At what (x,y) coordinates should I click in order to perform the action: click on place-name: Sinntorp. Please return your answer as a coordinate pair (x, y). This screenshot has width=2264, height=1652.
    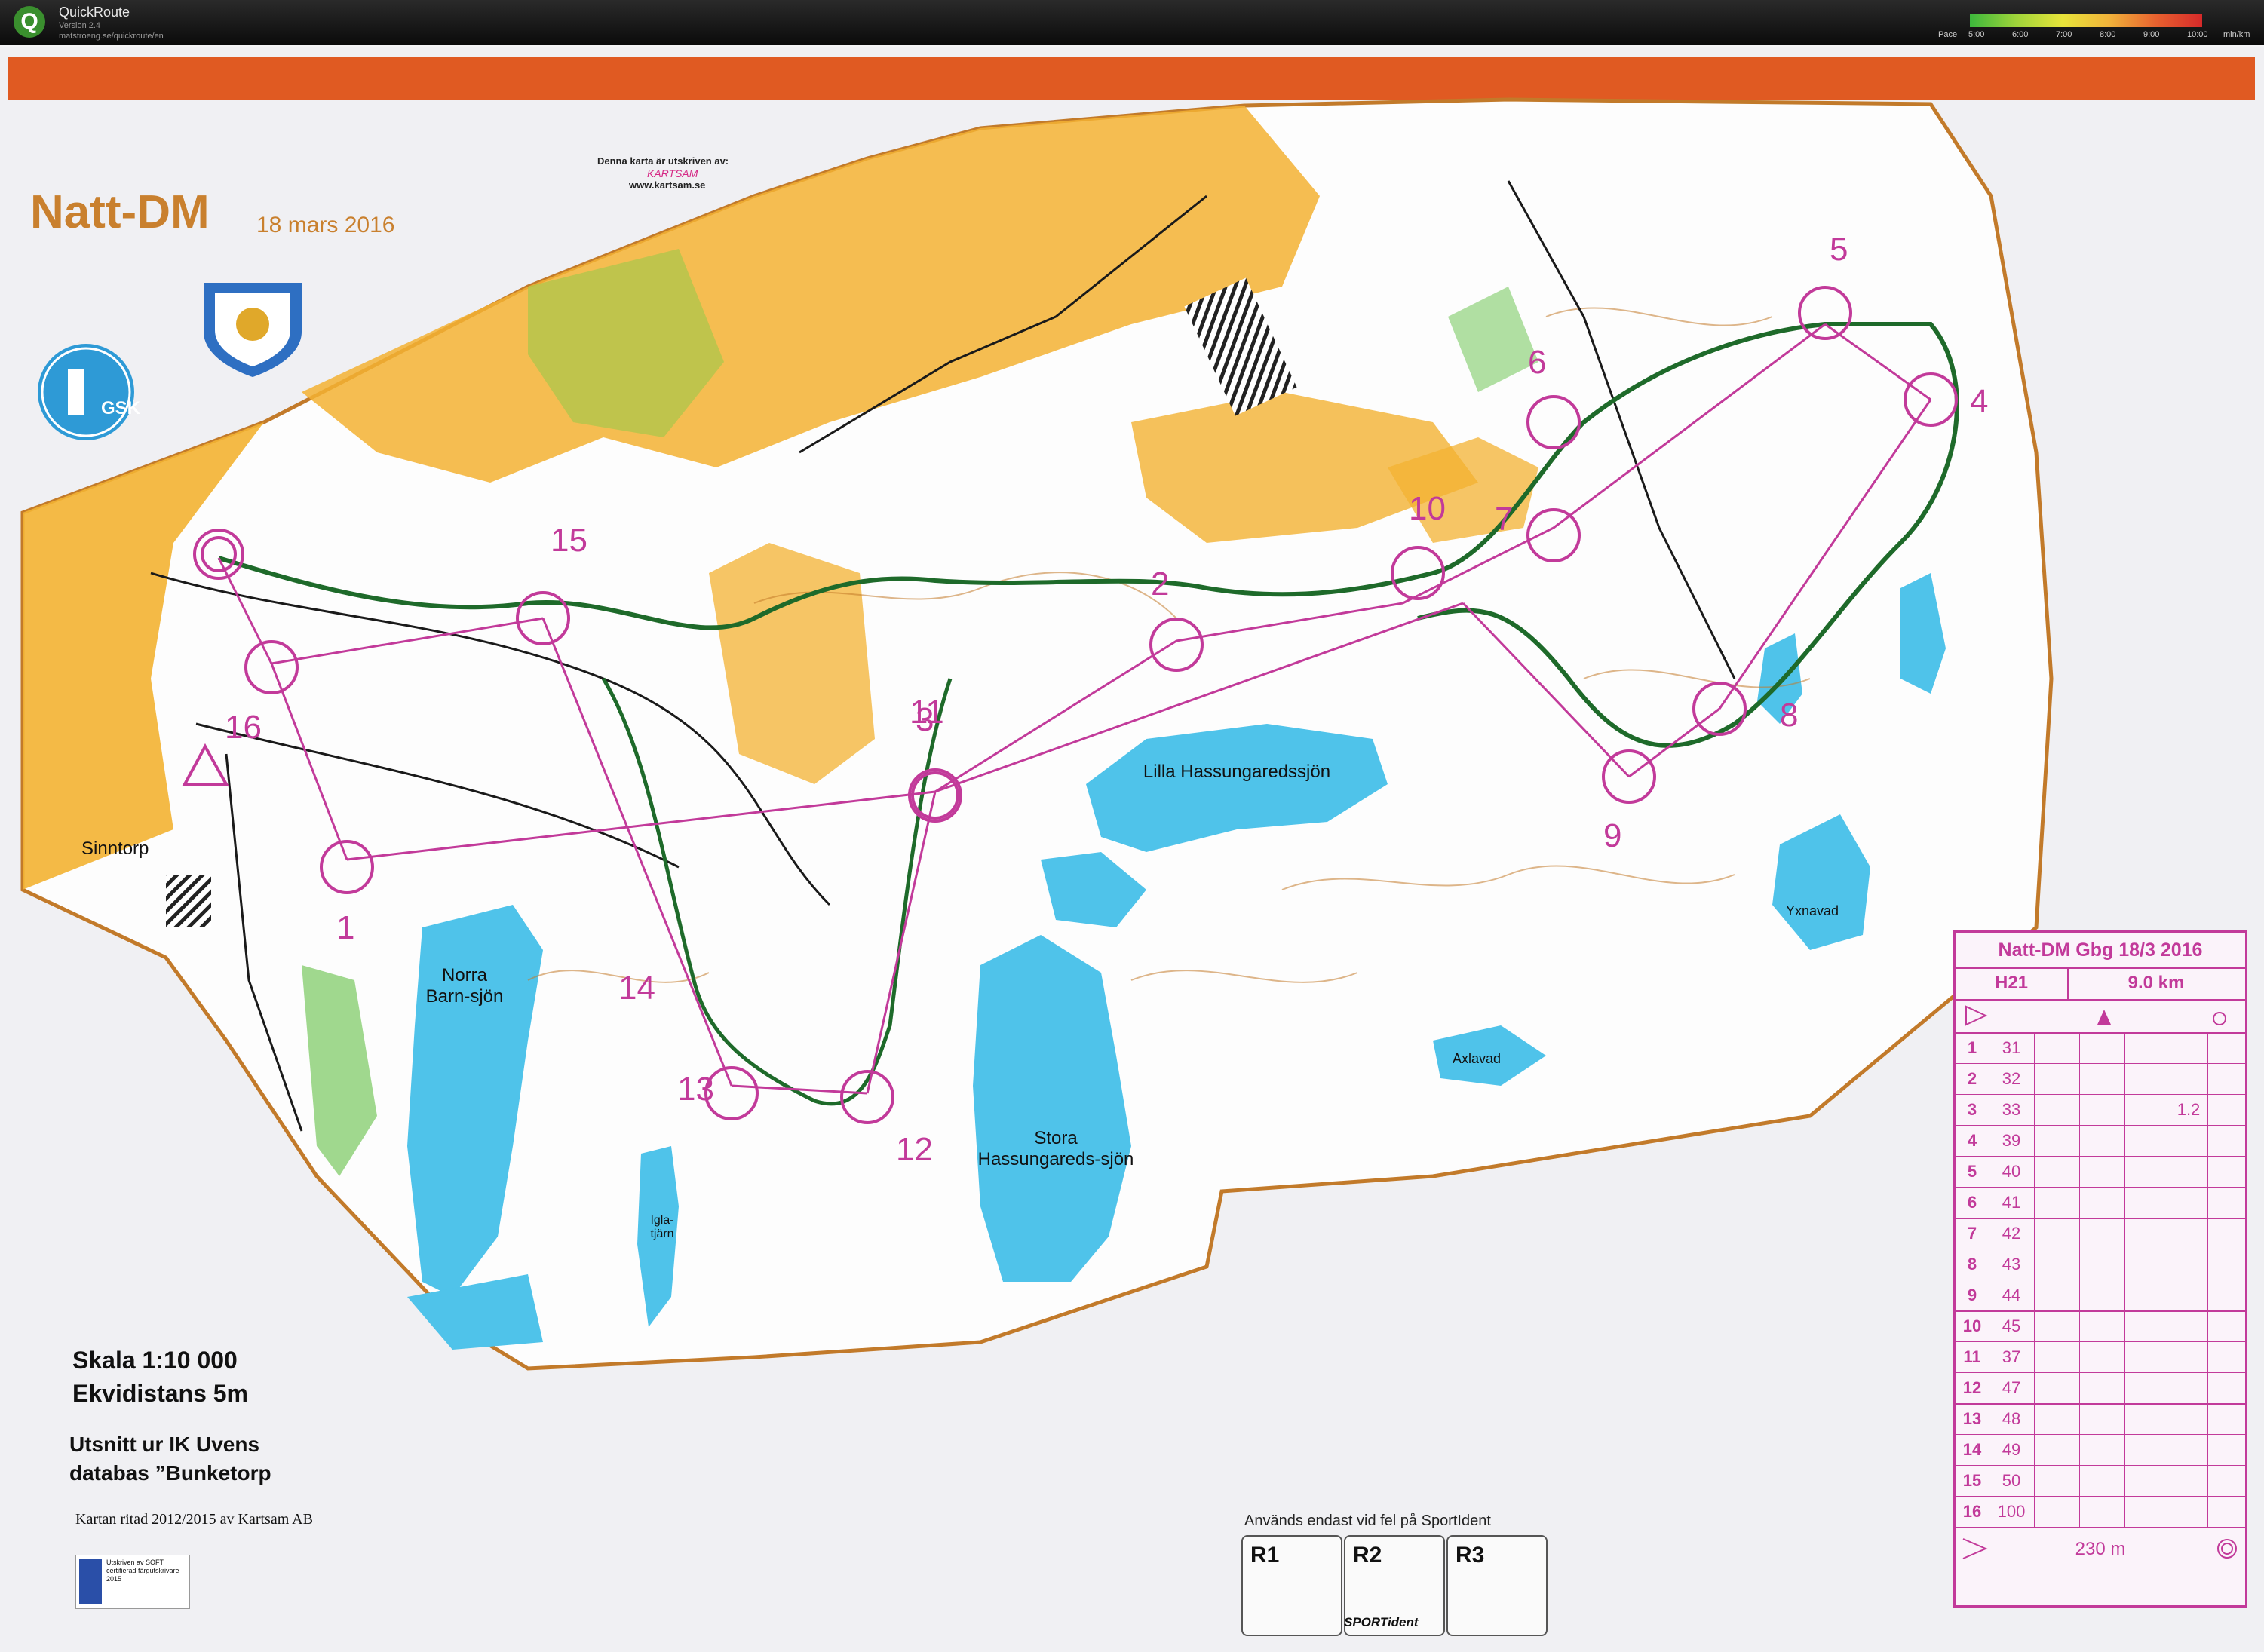
    Looking at the image, I should click on (115, 849).